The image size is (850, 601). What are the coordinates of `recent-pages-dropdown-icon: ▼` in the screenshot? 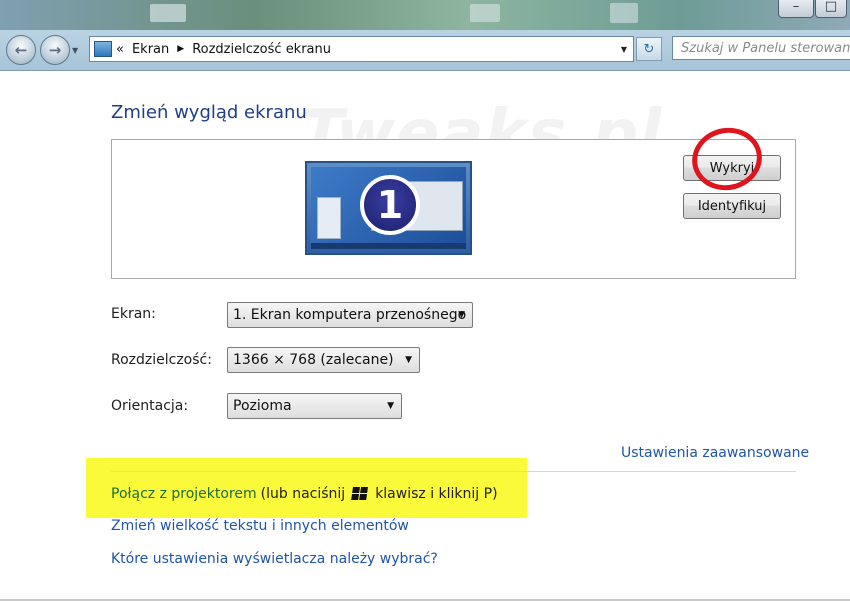 It's located at (75, 50).